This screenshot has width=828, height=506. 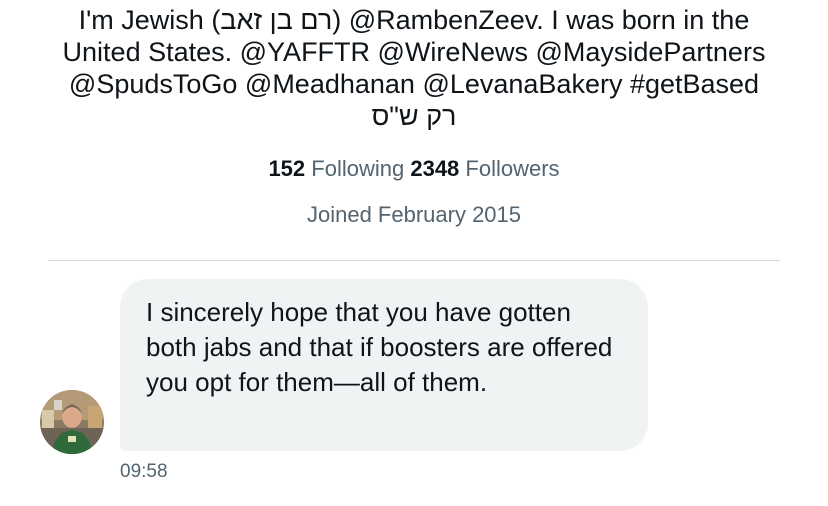 I want to click on following-link: 152 Following, so click(x=339, y=168).